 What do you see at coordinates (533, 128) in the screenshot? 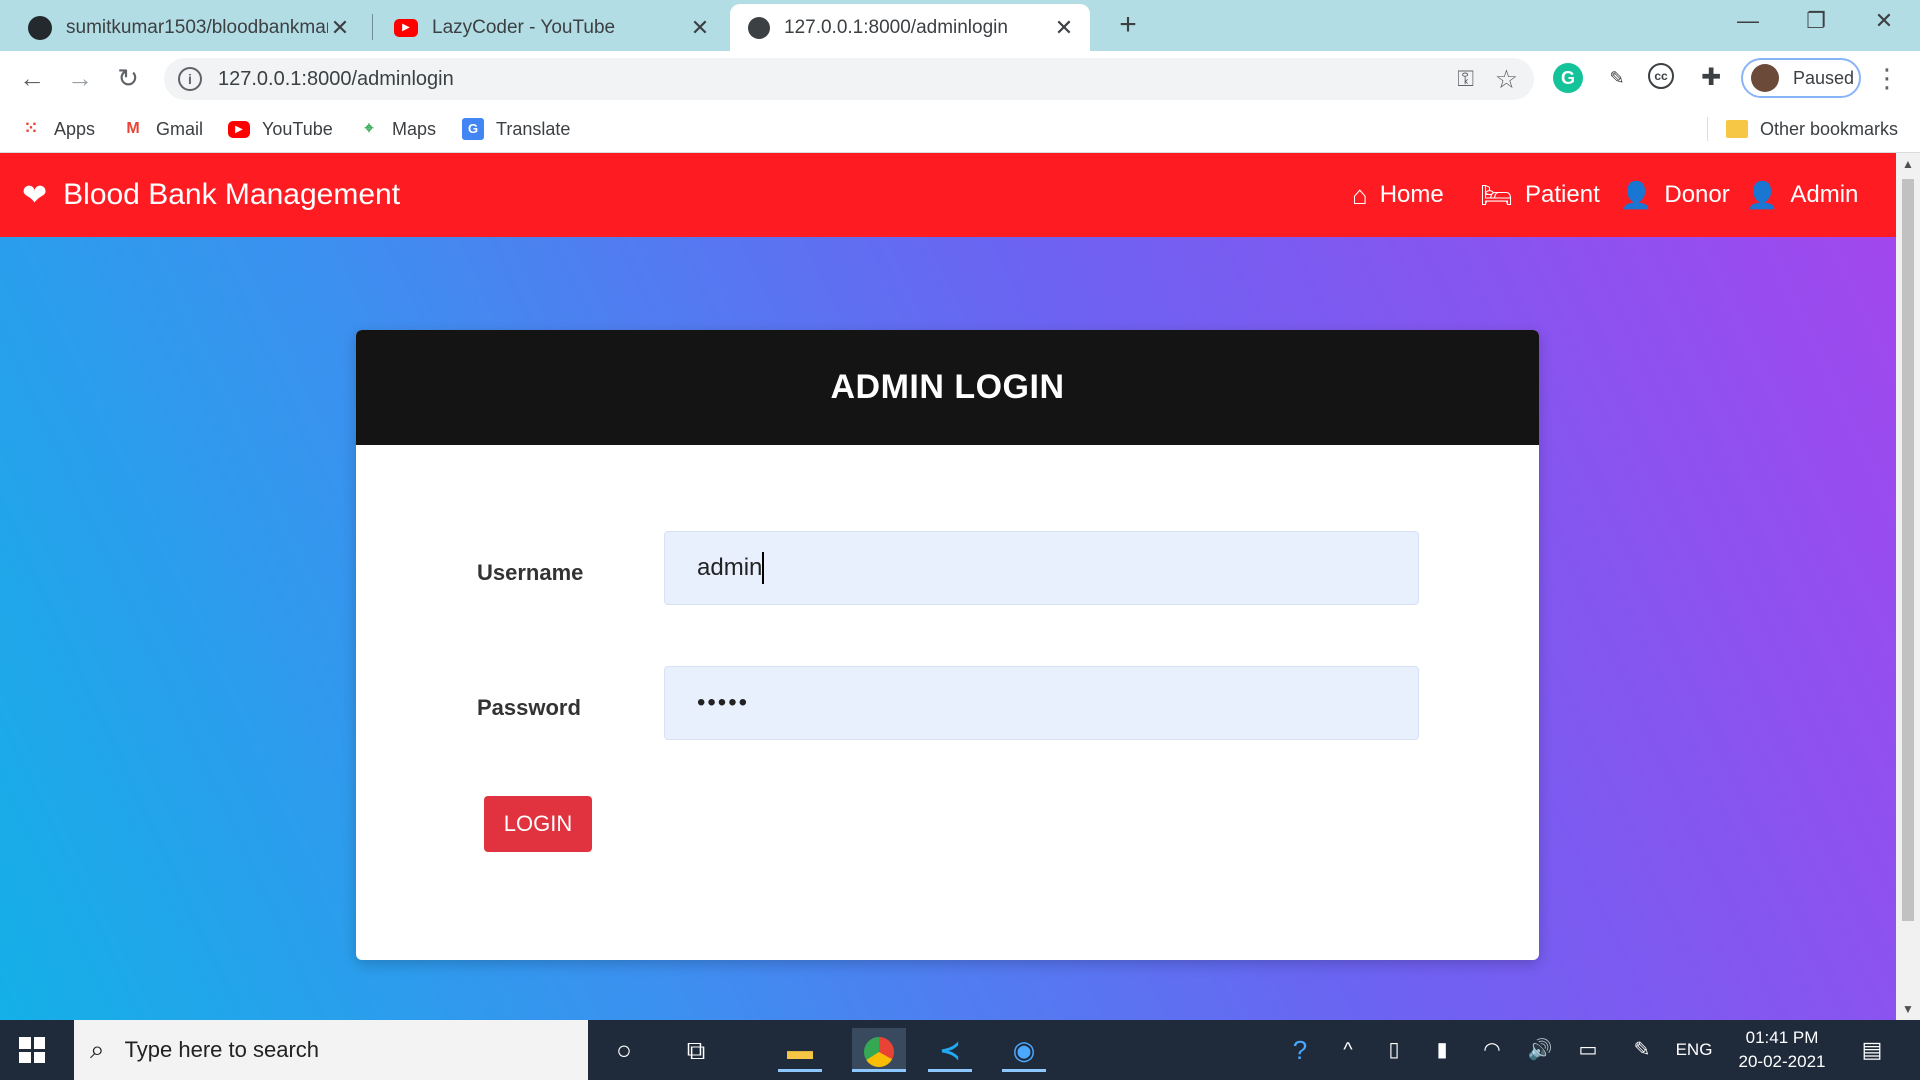
I see `bookmark-label: Translate` at bounding box center [533, 128].